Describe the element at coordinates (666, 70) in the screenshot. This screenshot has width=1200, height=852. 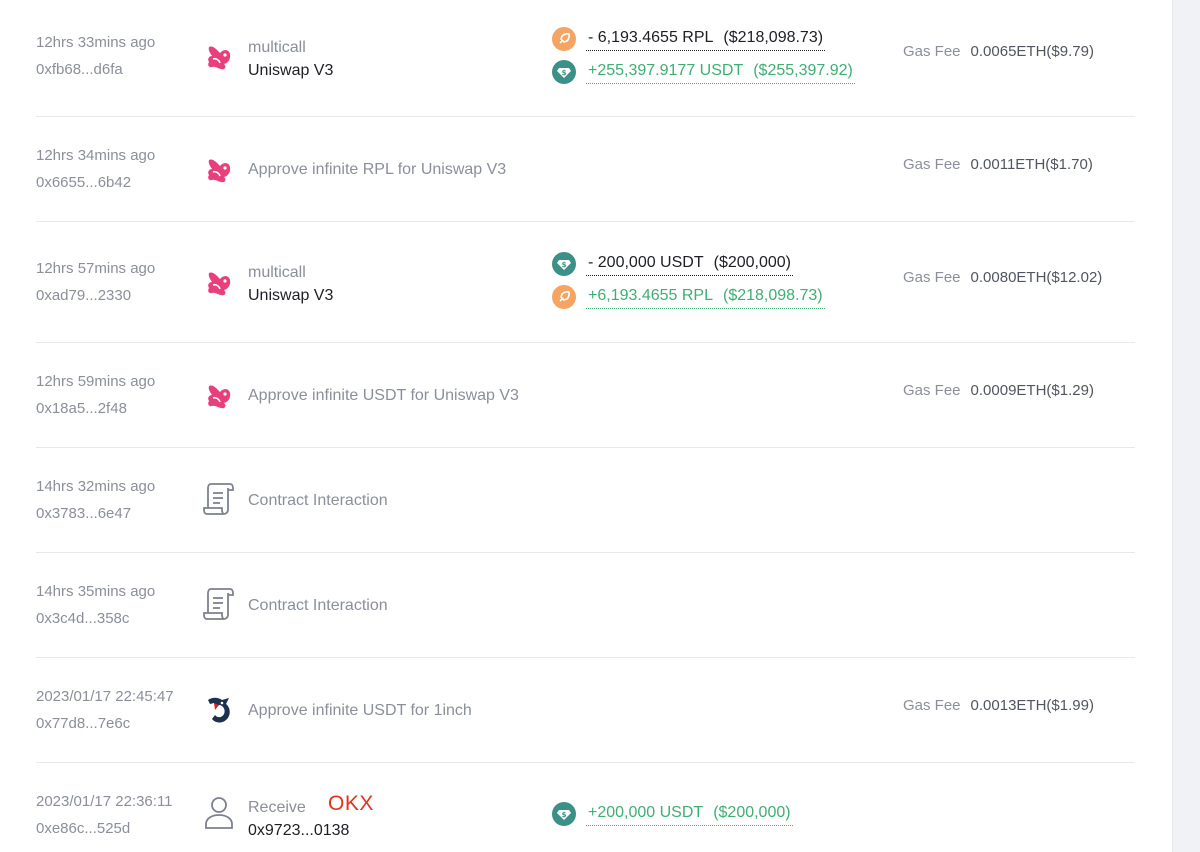
I see `token-amount-value: +255,397.9177 USDT` at that location.